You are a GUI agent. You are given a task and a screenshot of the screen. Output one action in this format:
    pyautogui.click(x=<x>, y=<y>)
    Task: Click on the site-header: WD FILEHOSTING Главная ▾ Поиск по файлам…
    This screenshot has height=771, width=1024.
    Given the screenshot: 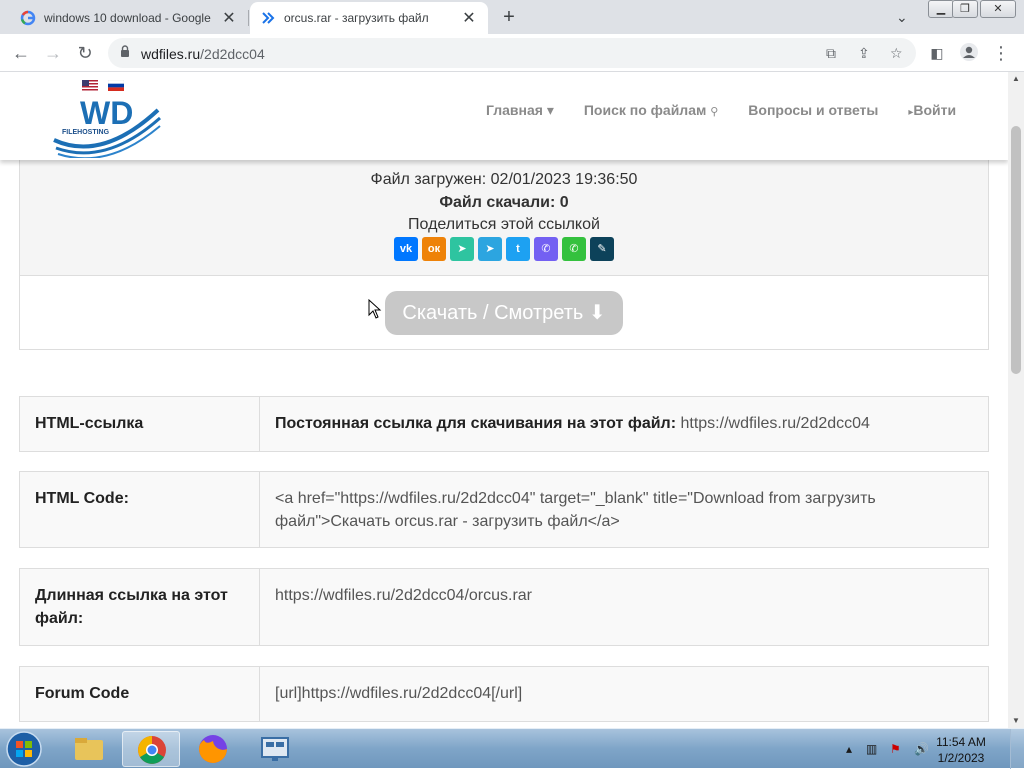 What is the action you would take?
    pyautogui.click(x=504, y=116)
    